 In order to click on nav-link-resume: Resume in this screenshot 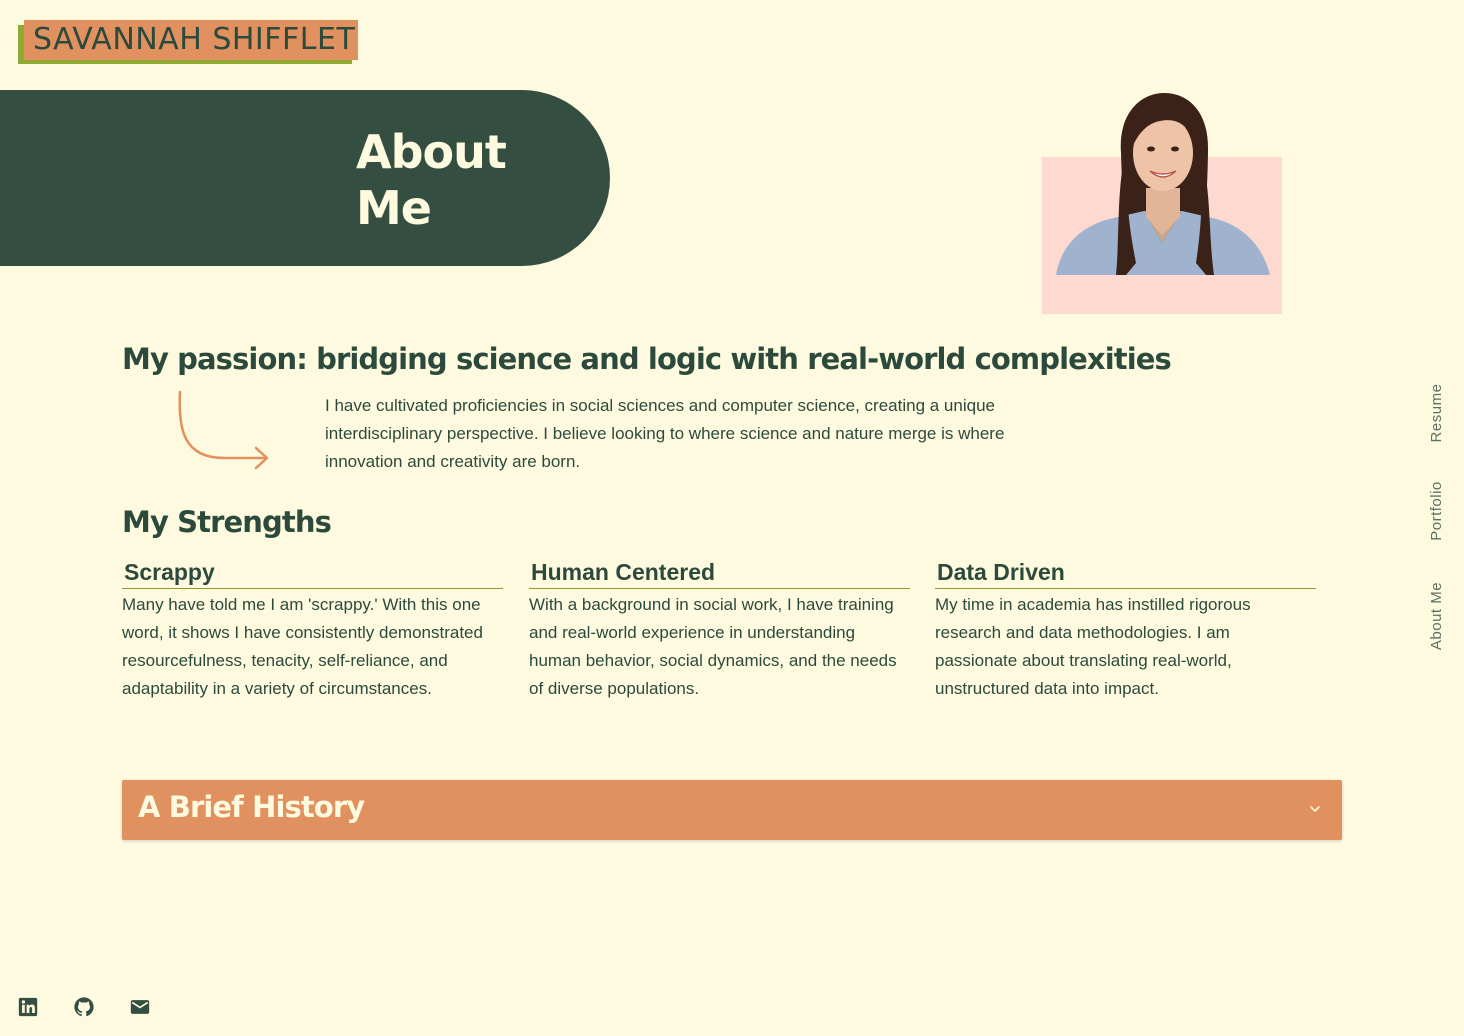, I will do `click(1438, 413)`.